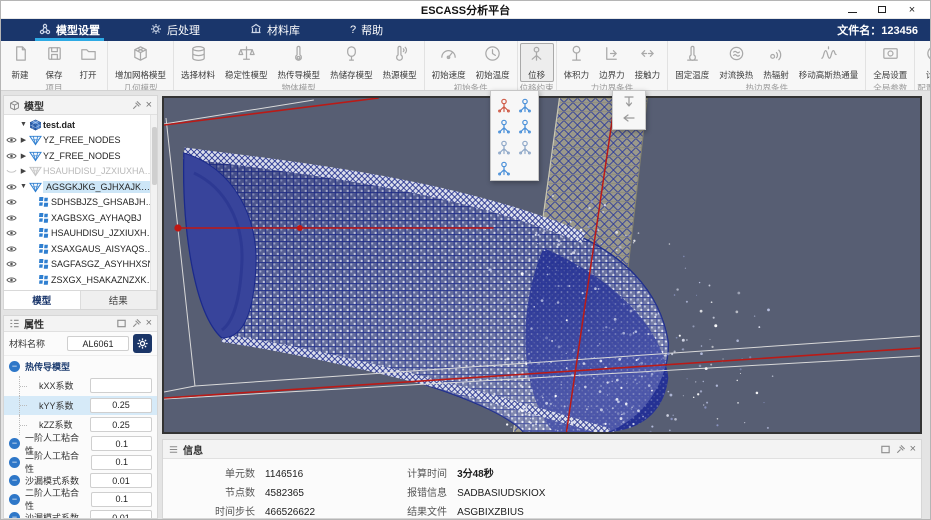 The image size is (931, 520). I want to click on tree-root-item: ▼ test.dat, so click(80, 125).